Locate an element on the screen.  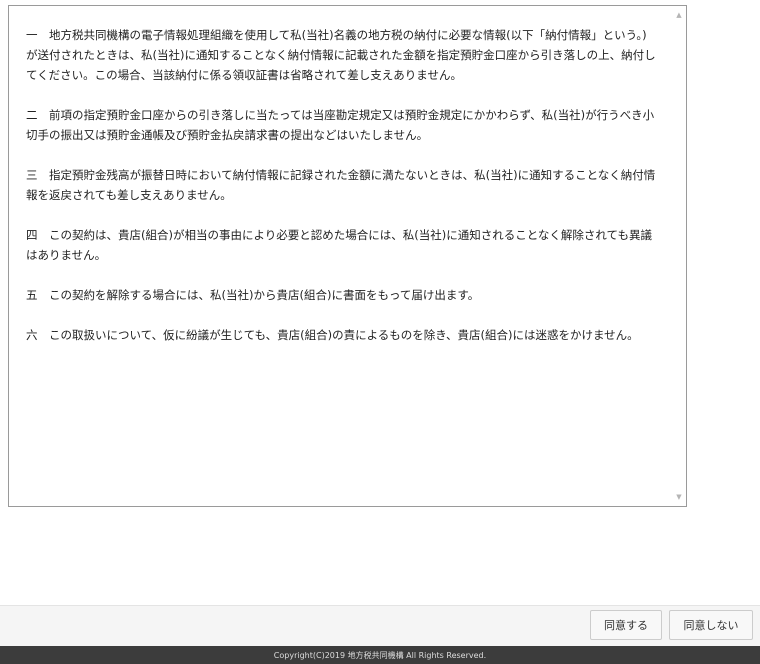
scroll-up-arrow-icon: ▲ is located at coordinates (679, 15).